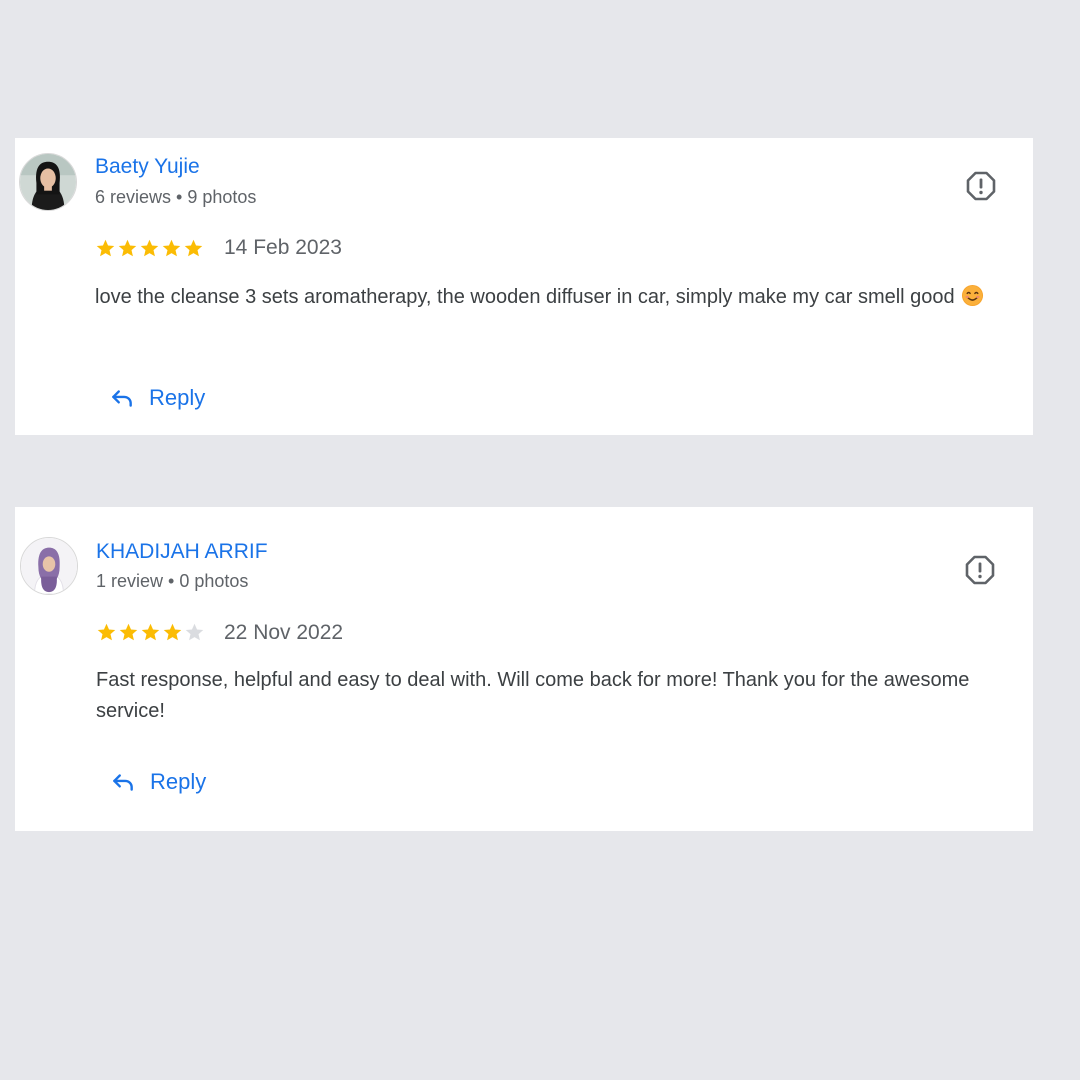 This screenshot has width=1080, height=1080. What do you see at coordinates (182, 552) in the screenshot?
I see `author-name: KHADIJAH ARRIF` at bounding box center [182, 552].